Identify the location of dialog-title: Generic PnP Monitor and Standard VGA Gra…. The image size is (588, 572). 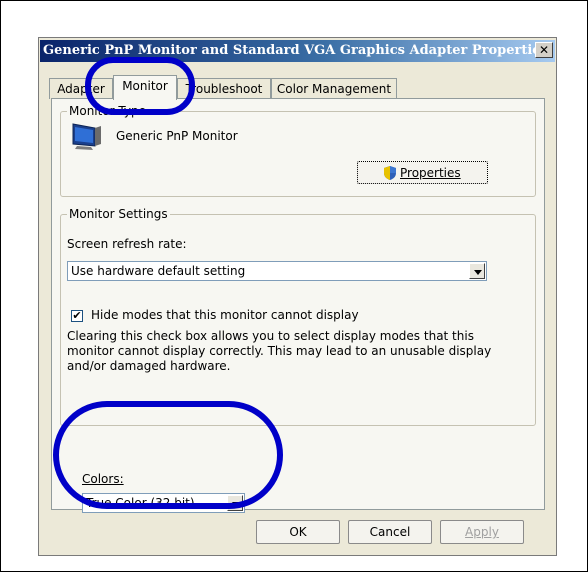
(295, 50).